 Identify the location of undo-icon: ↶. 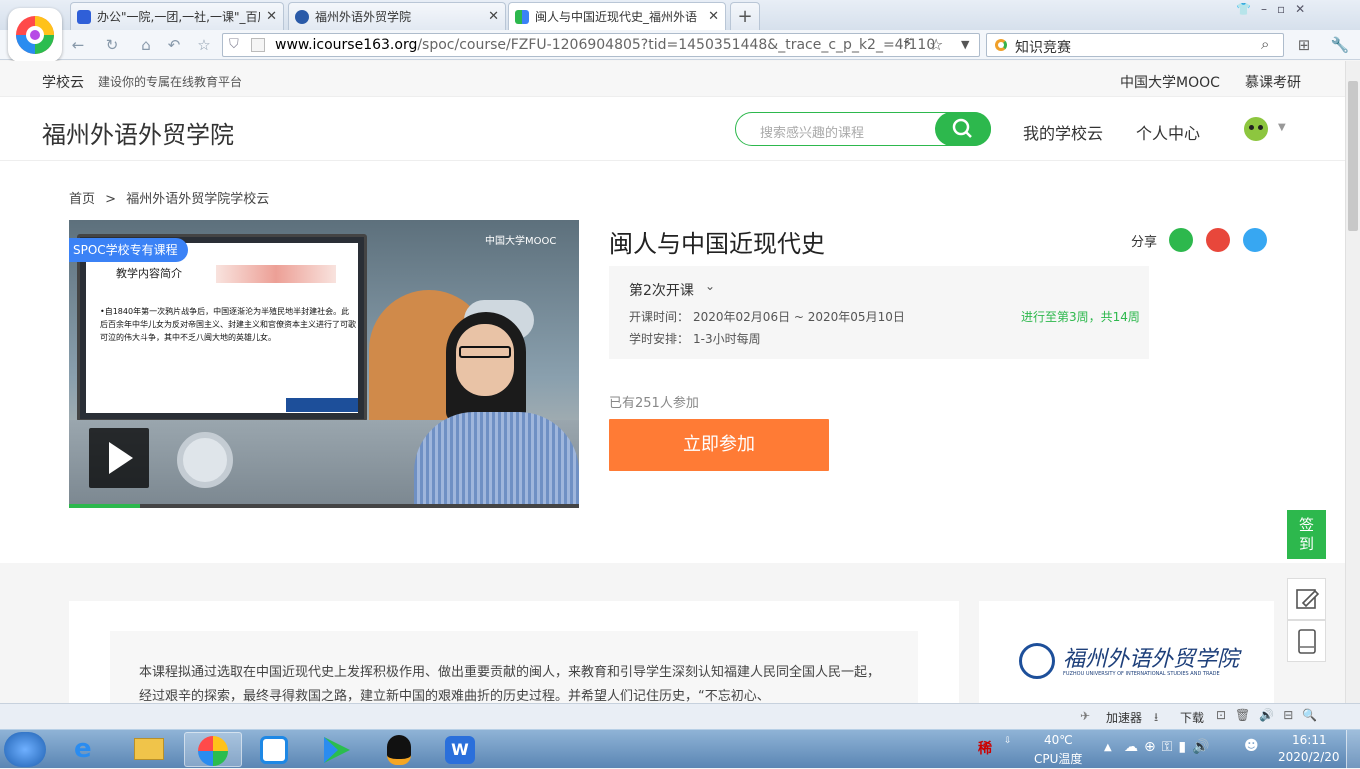
(174, 45).